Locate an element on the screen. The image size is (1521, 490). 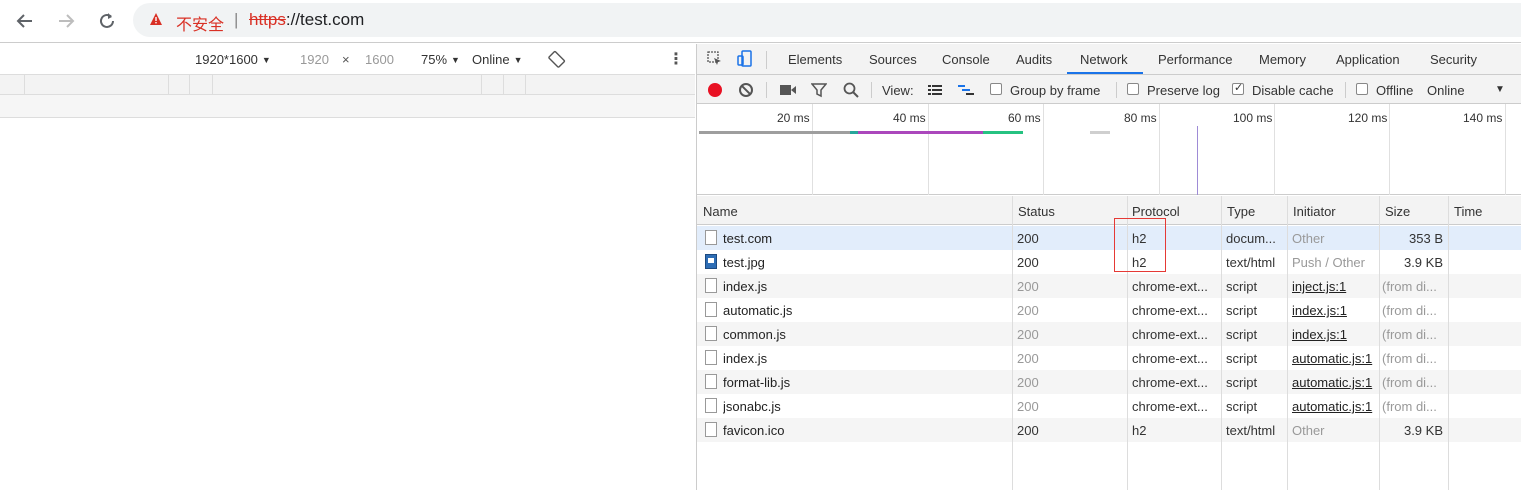
active-tab-indicator is located at coordinates (1105, 73).